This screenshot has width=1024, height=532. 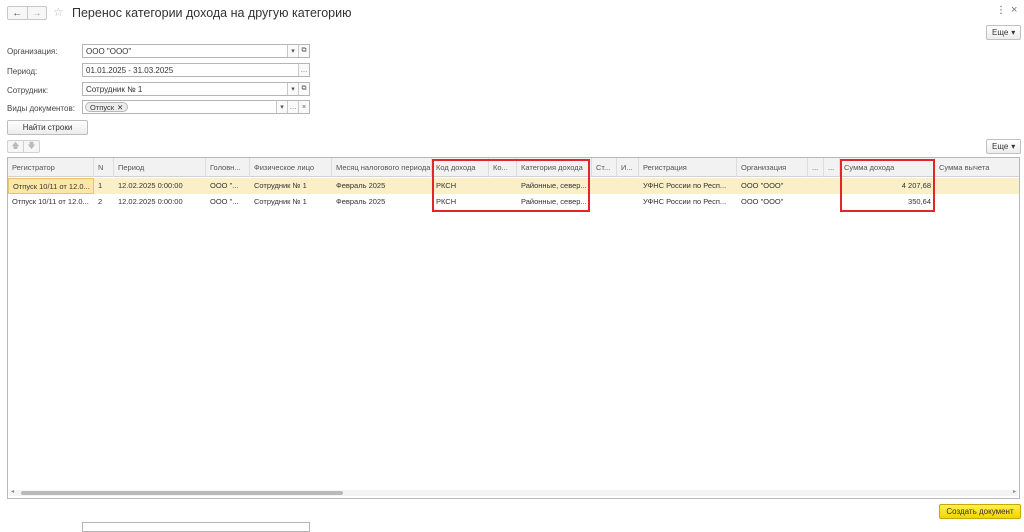 I want to click on remove-tag-icon: ✕, so click(x=120, y=107).